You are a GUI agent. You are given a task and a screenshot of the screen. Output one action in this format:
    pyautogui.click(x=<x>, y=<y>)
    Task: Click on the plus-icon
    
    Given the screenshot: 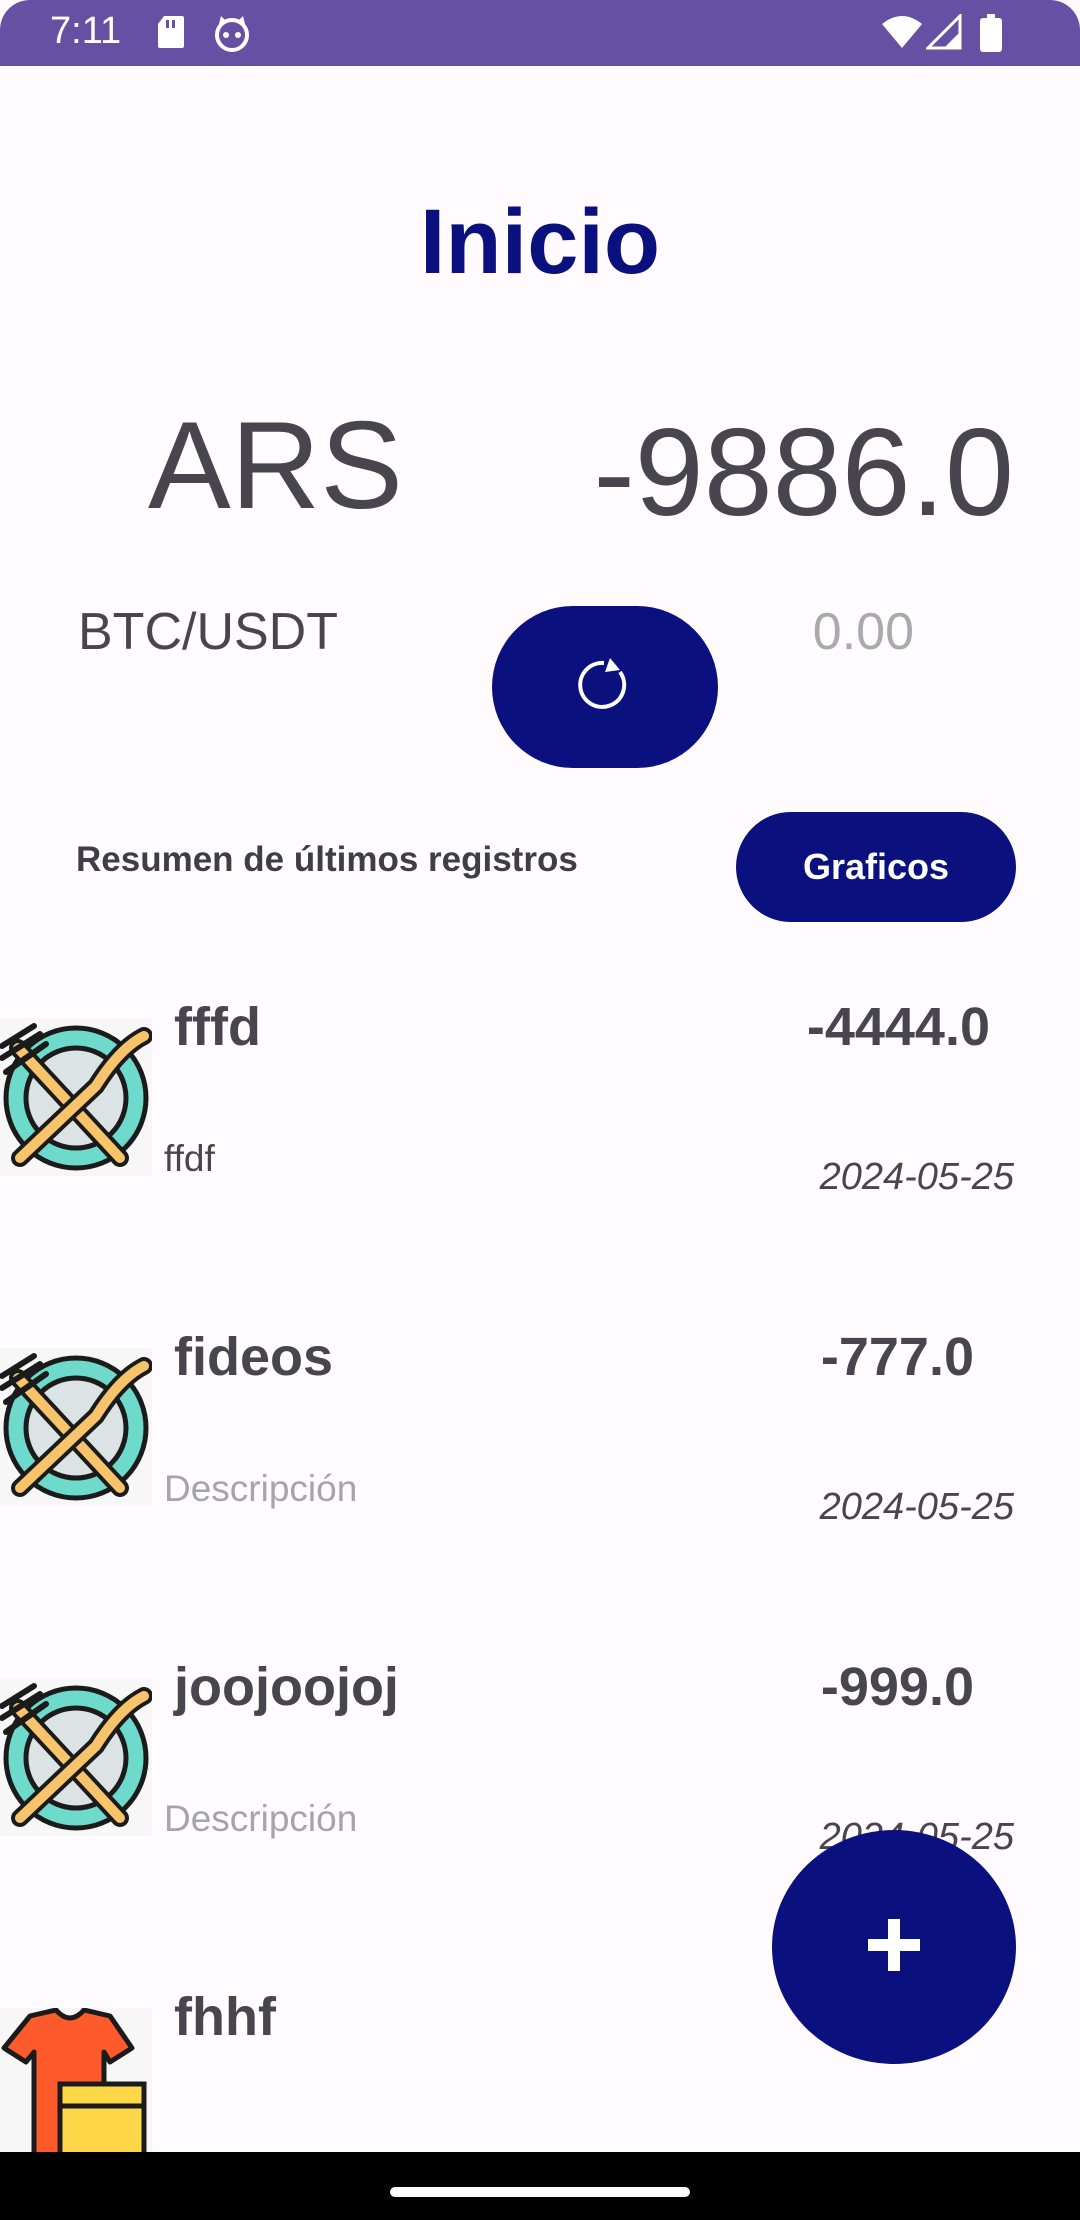 What is the action you would take?
    pyautogui.click(x=894, y=1947)
    